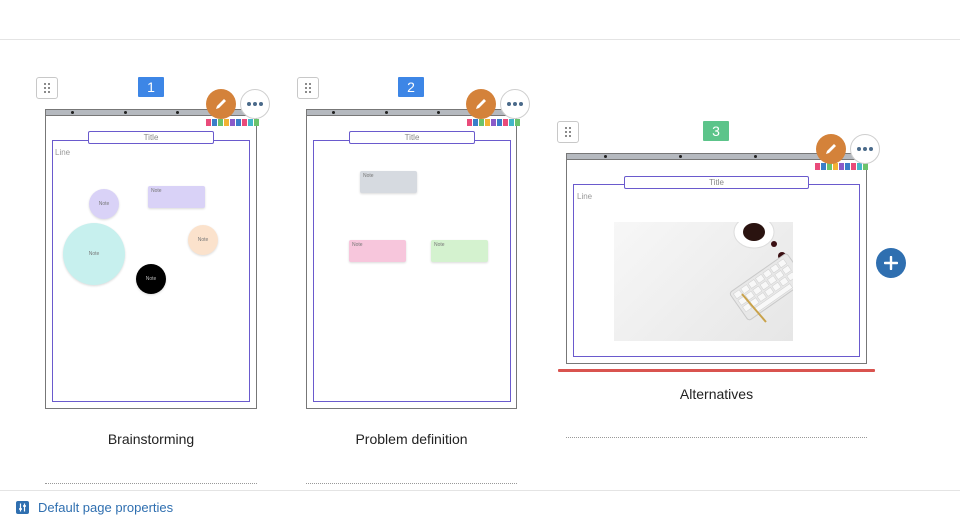 The height and width of the screenshot is (521, 960). What do you see at coordinates (413, 259) in the screenshot?
I see `page-thumbnail: Title Note Note Note` at bounding box center [413, 259].